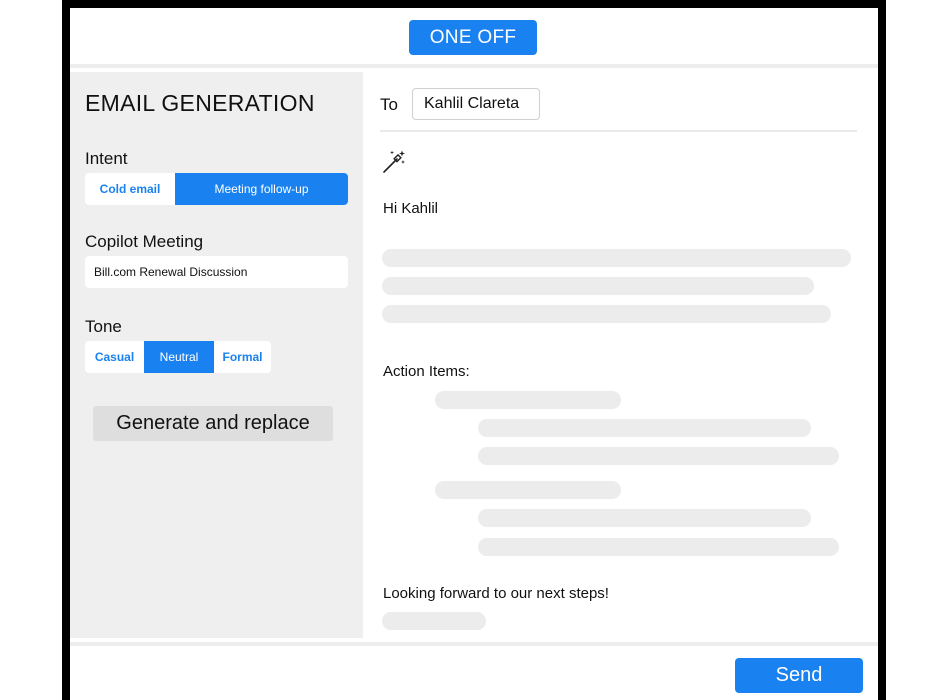  What do you see at coordinates (474, 671) in the screenshot?
I see `bottom-bar: Send` at bounding box center [474, 671].